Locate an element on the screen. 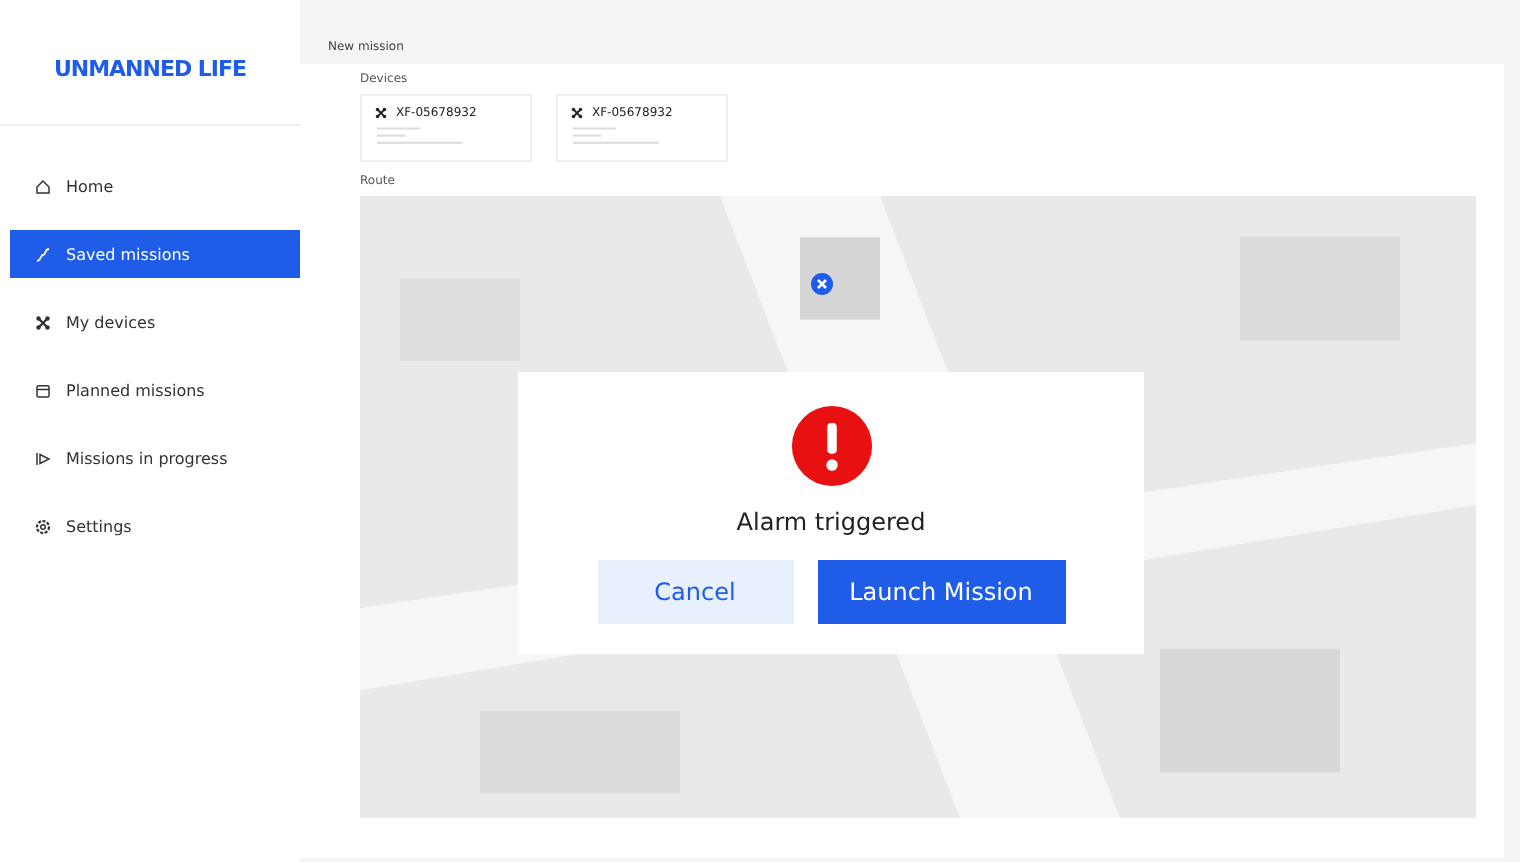 This screenshot has width=1520, height=862. play-icon is located at coordinates (43, 458).